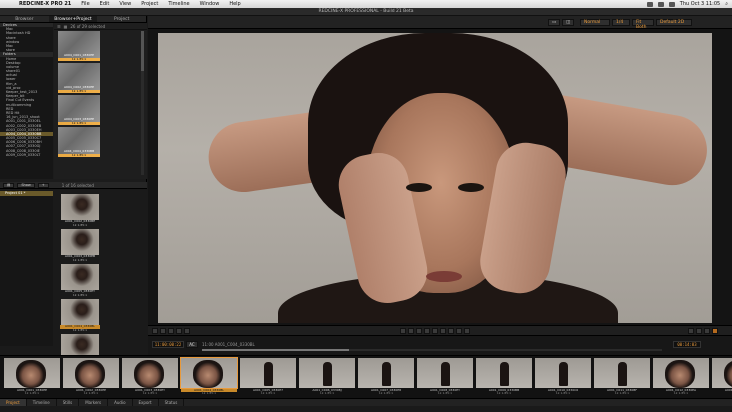 The width and height of the screenshot is (732, 412). Describe the element at coordinates (722, 378) in the screenshot. I see `filmstrip-thumbnail: A001_C013_0330EB1k 1.85:1` at that location.